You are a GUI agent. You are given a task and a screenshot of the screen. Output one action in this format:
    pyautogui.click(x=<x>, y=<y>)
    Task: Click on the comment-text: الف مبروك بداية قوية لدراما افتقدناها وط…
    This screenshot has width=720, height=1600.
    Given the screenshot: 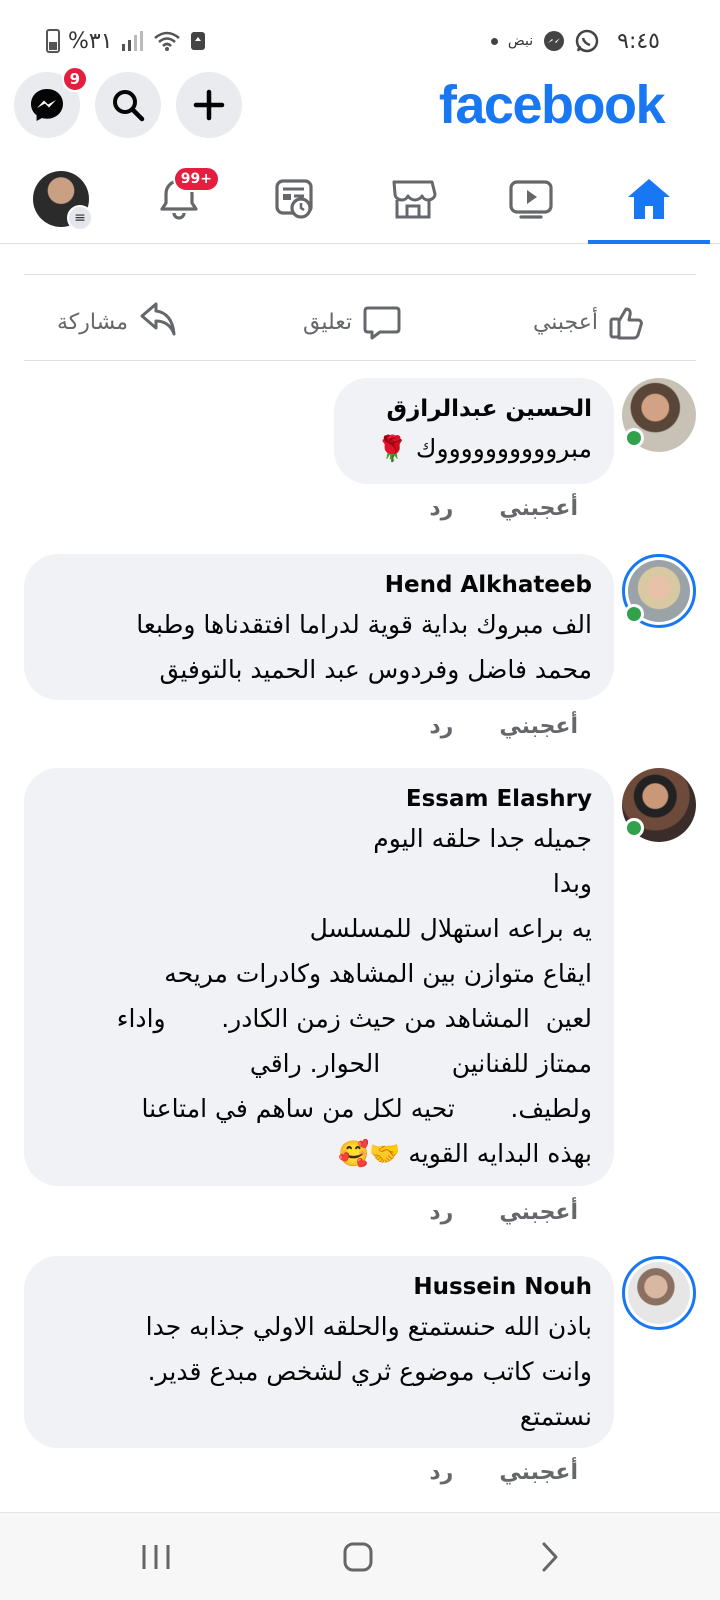 What is the action you would take?
    pyautogui.click(x=364, y=647)
    